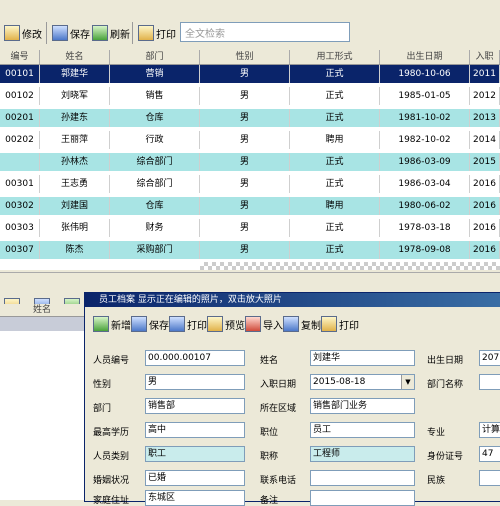 The image size is (500, 506). Describe the element at coordinates (42, 310) in the screenshot. I see `lower-list-header: 姓名` at that location.